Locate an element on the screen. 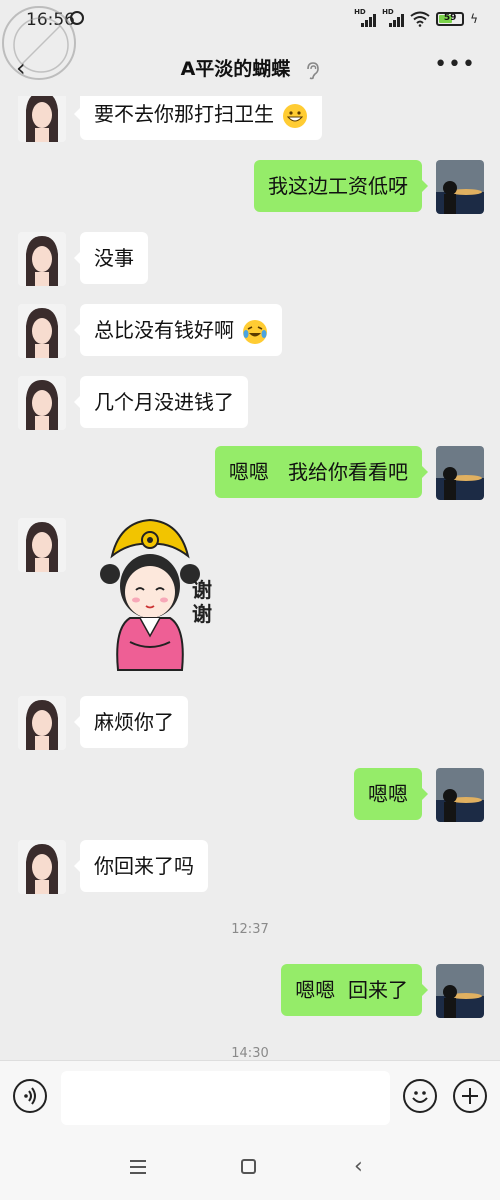 The width and height of the screenshot is (500, 1200). message-bubble: 嗯嗯 回来了 is located at coordinates (354, 990).